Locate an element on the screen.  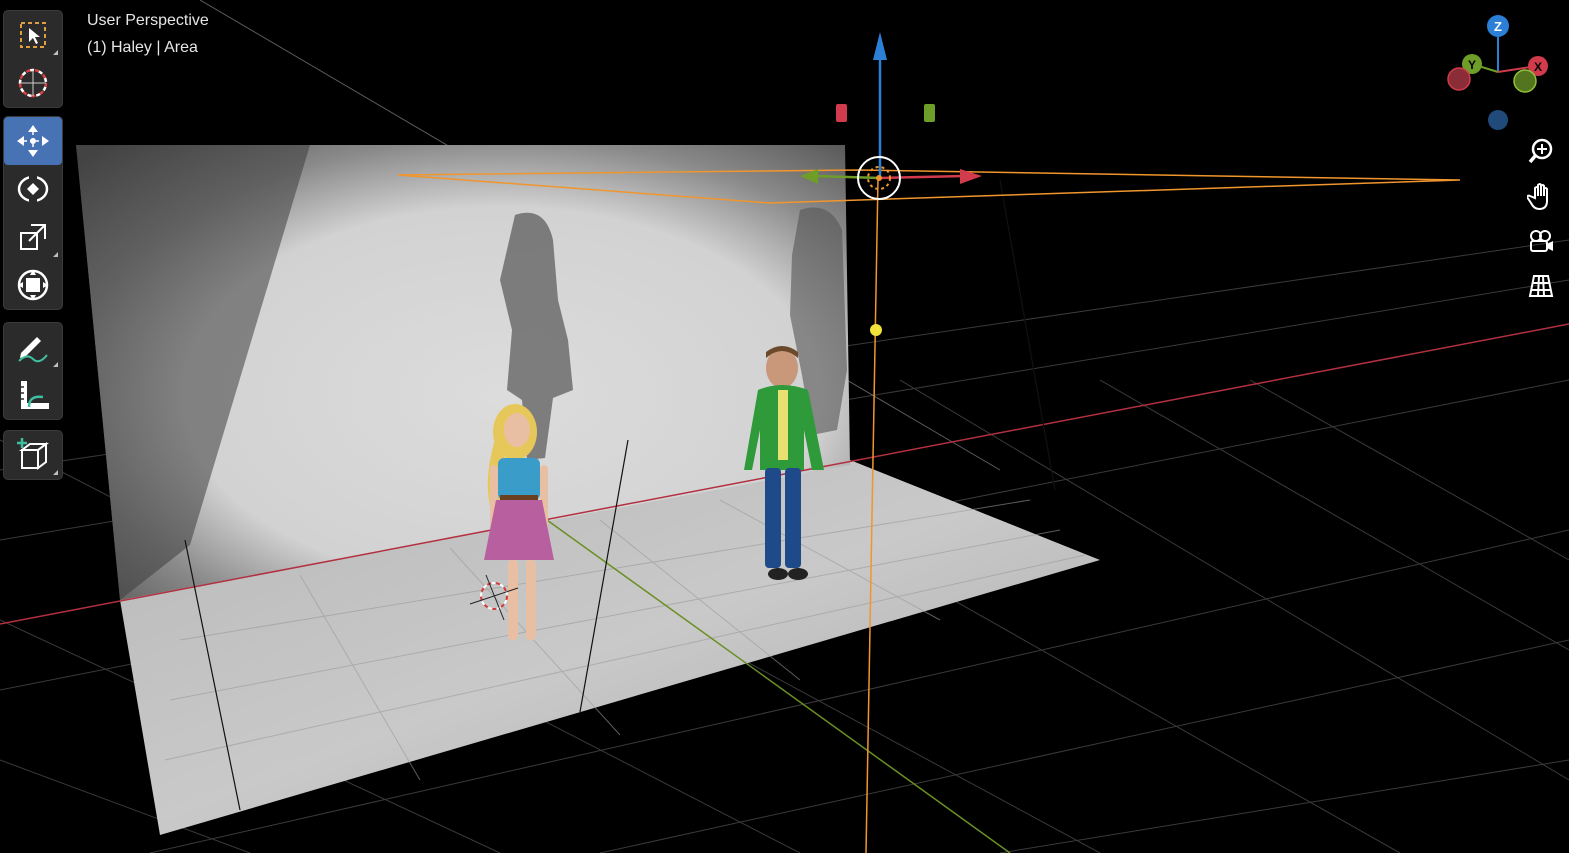
cursor-icon is located at coordinates (33, 83).